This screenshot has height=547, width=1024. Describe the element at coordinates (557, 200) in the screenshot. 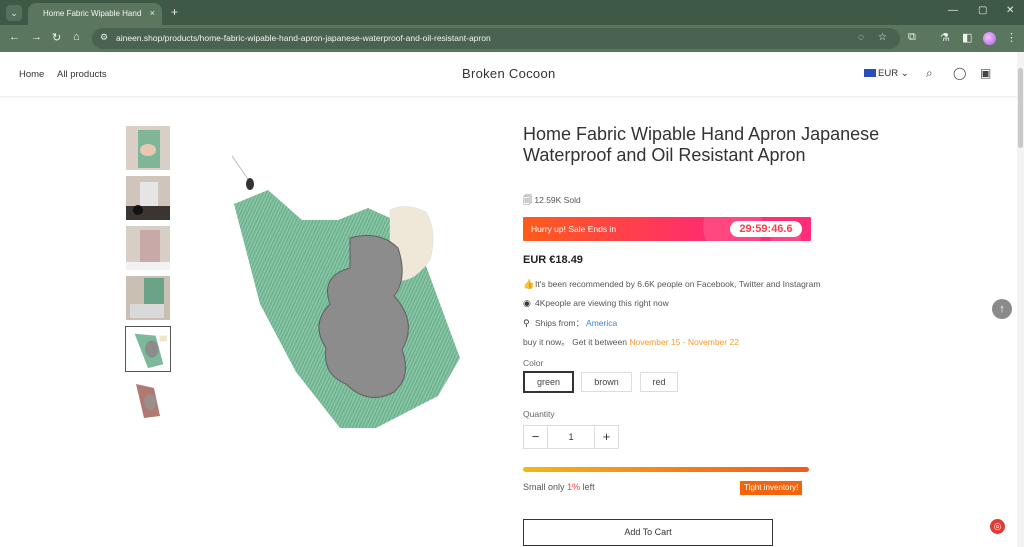

I see `sold-text: 12.59K Sold` at that location.